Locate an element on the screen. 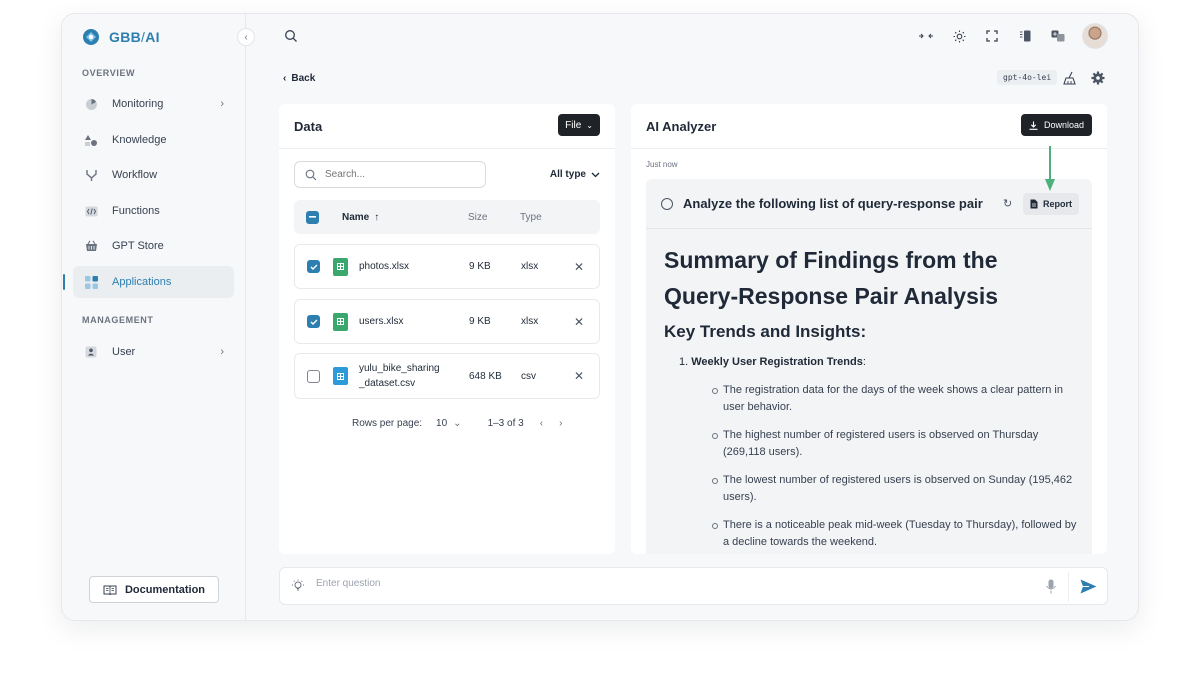  file-menu-button: File ⌄ is located at coordinates (579, 125).